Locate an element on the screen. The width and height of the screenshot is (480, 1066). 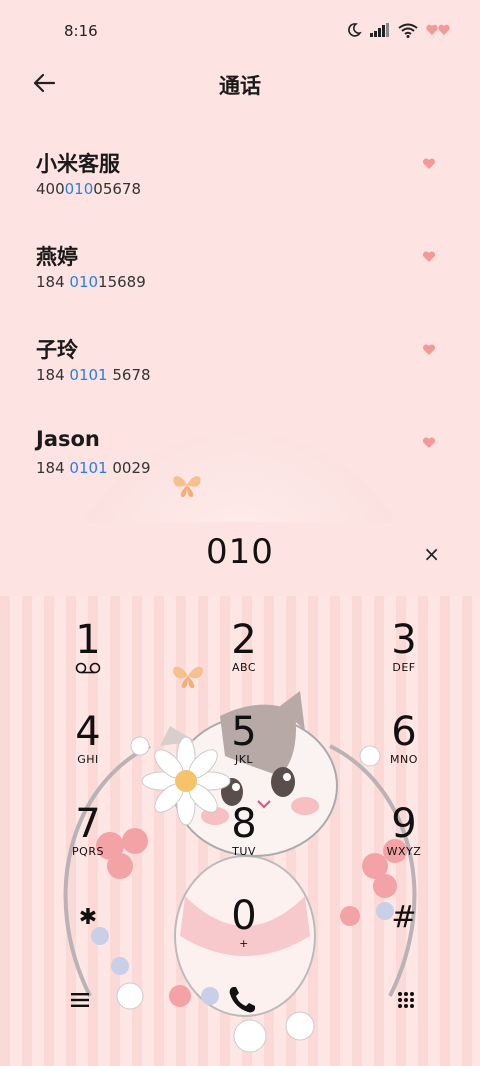
key-hash: # is located at coordinates (404, 918).